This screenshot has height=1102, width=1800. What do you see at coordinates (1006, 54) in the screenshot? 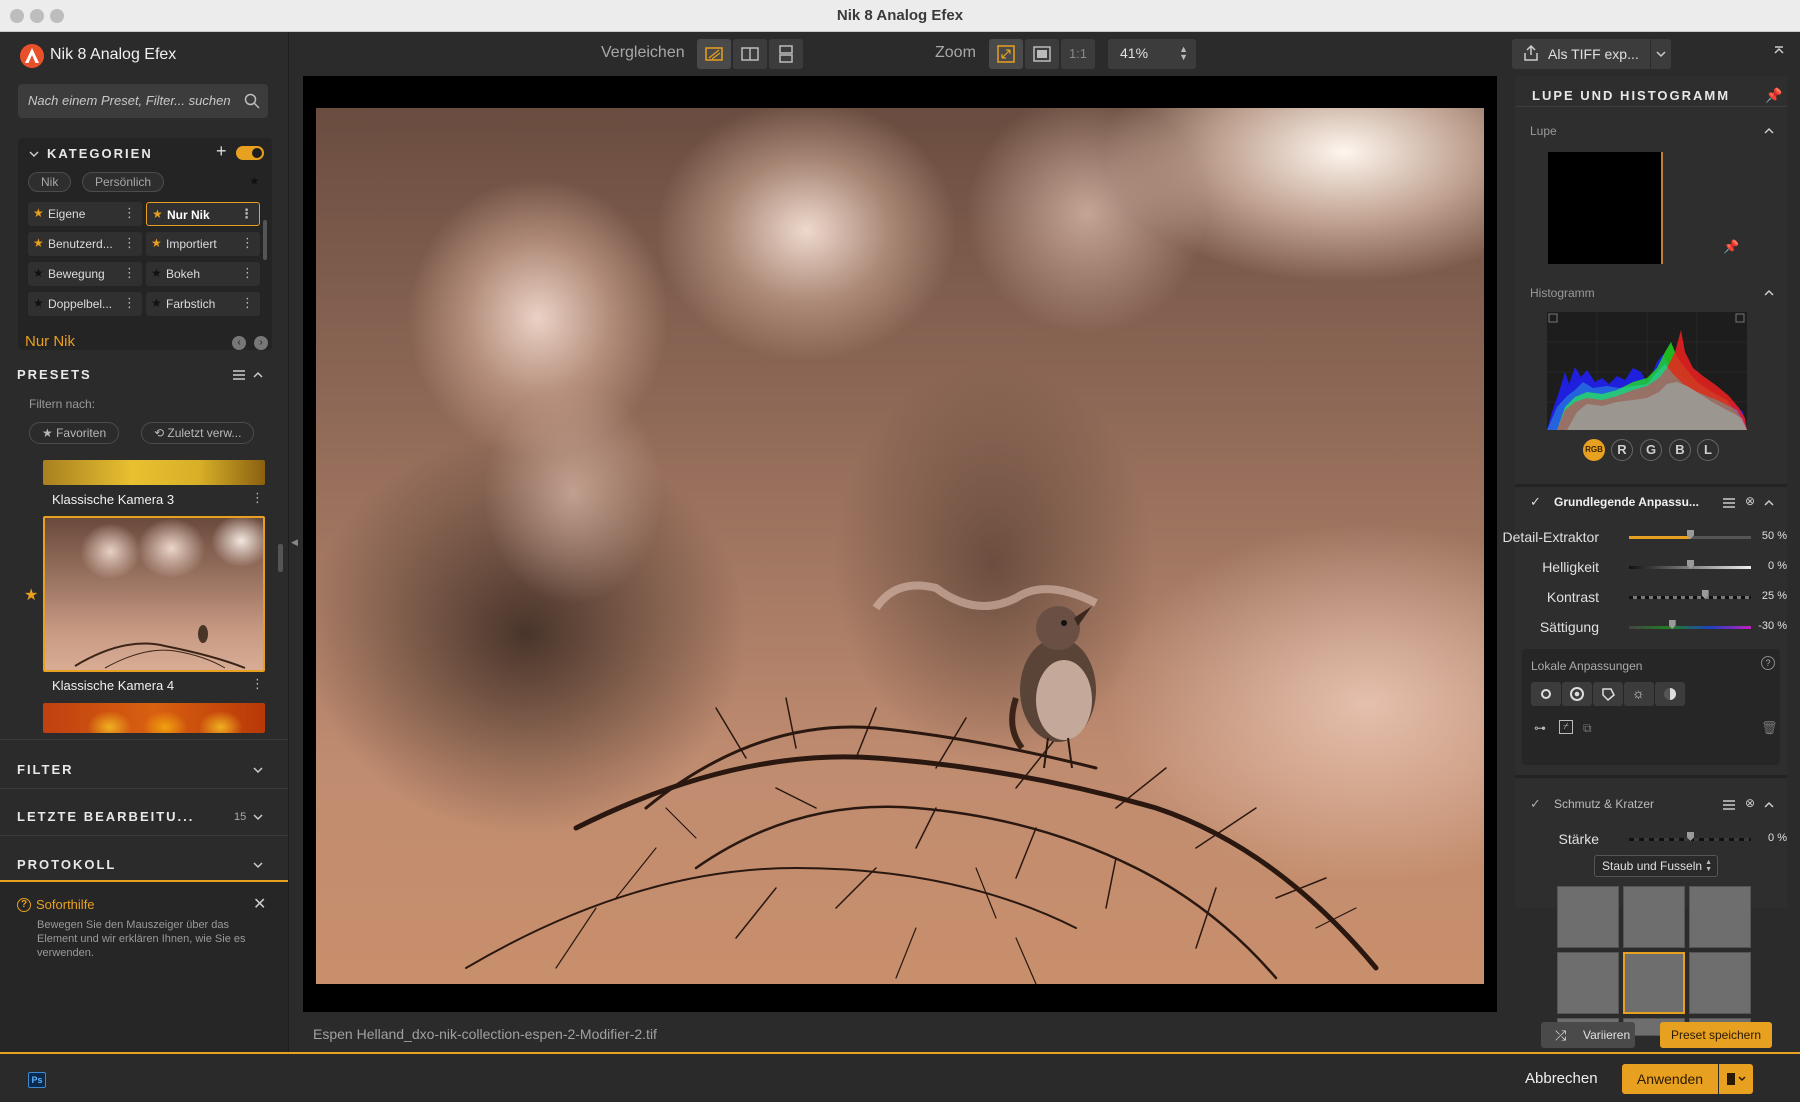
I see `fit-to-screen-button` at bounding box center [1006, 54].